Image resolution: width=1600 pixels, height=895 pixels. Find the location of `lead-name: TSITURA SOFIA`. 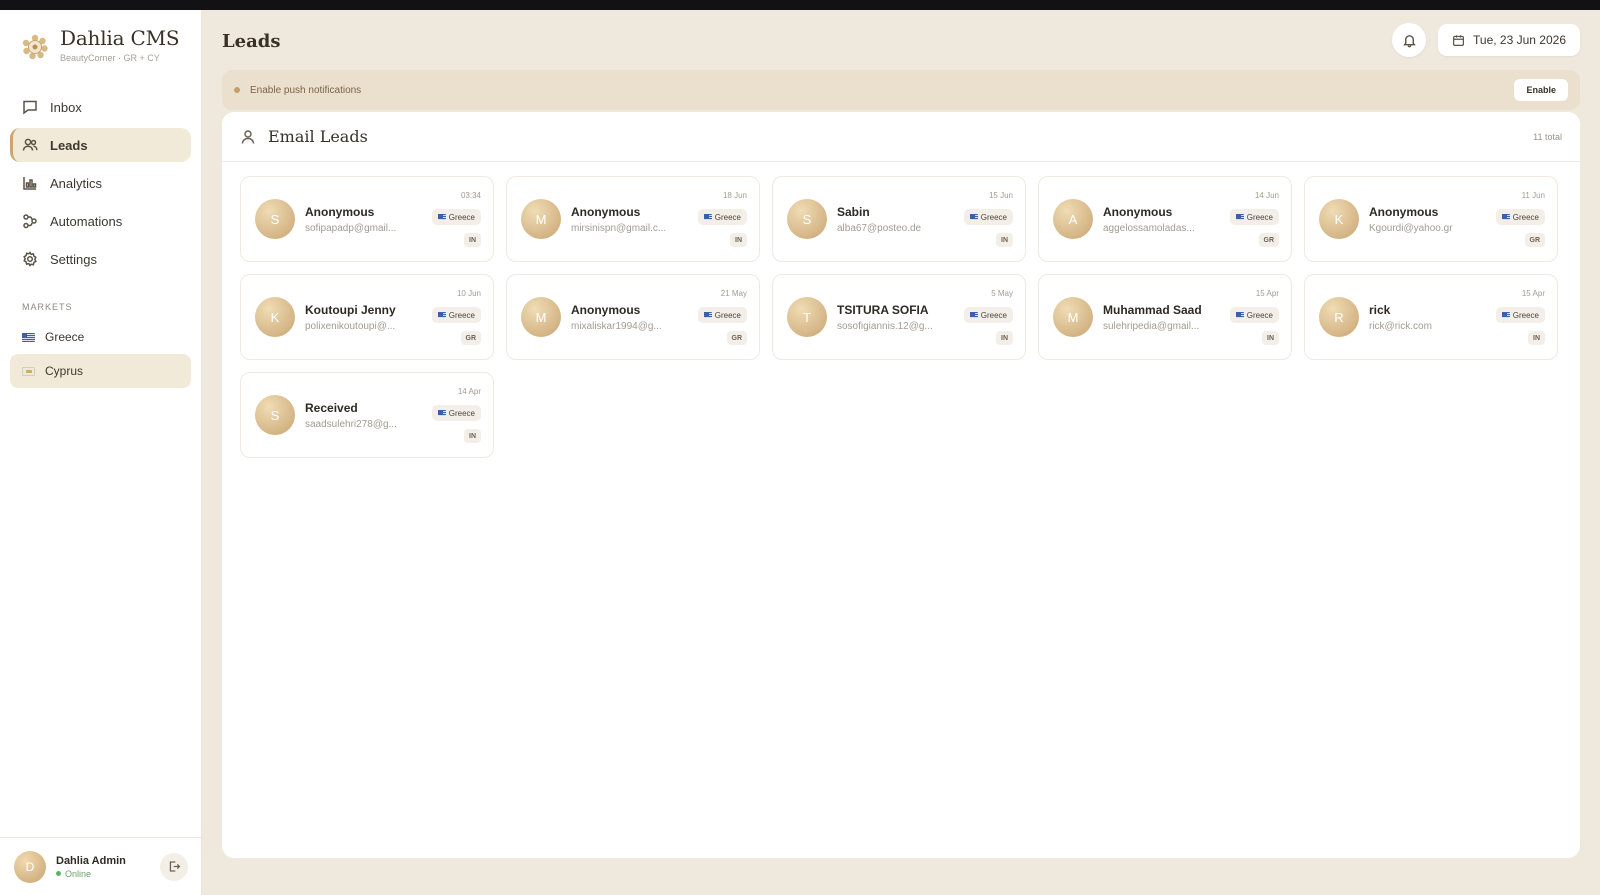

lead-name: TSITURA SOFIA is located at coordinates (883, 309).